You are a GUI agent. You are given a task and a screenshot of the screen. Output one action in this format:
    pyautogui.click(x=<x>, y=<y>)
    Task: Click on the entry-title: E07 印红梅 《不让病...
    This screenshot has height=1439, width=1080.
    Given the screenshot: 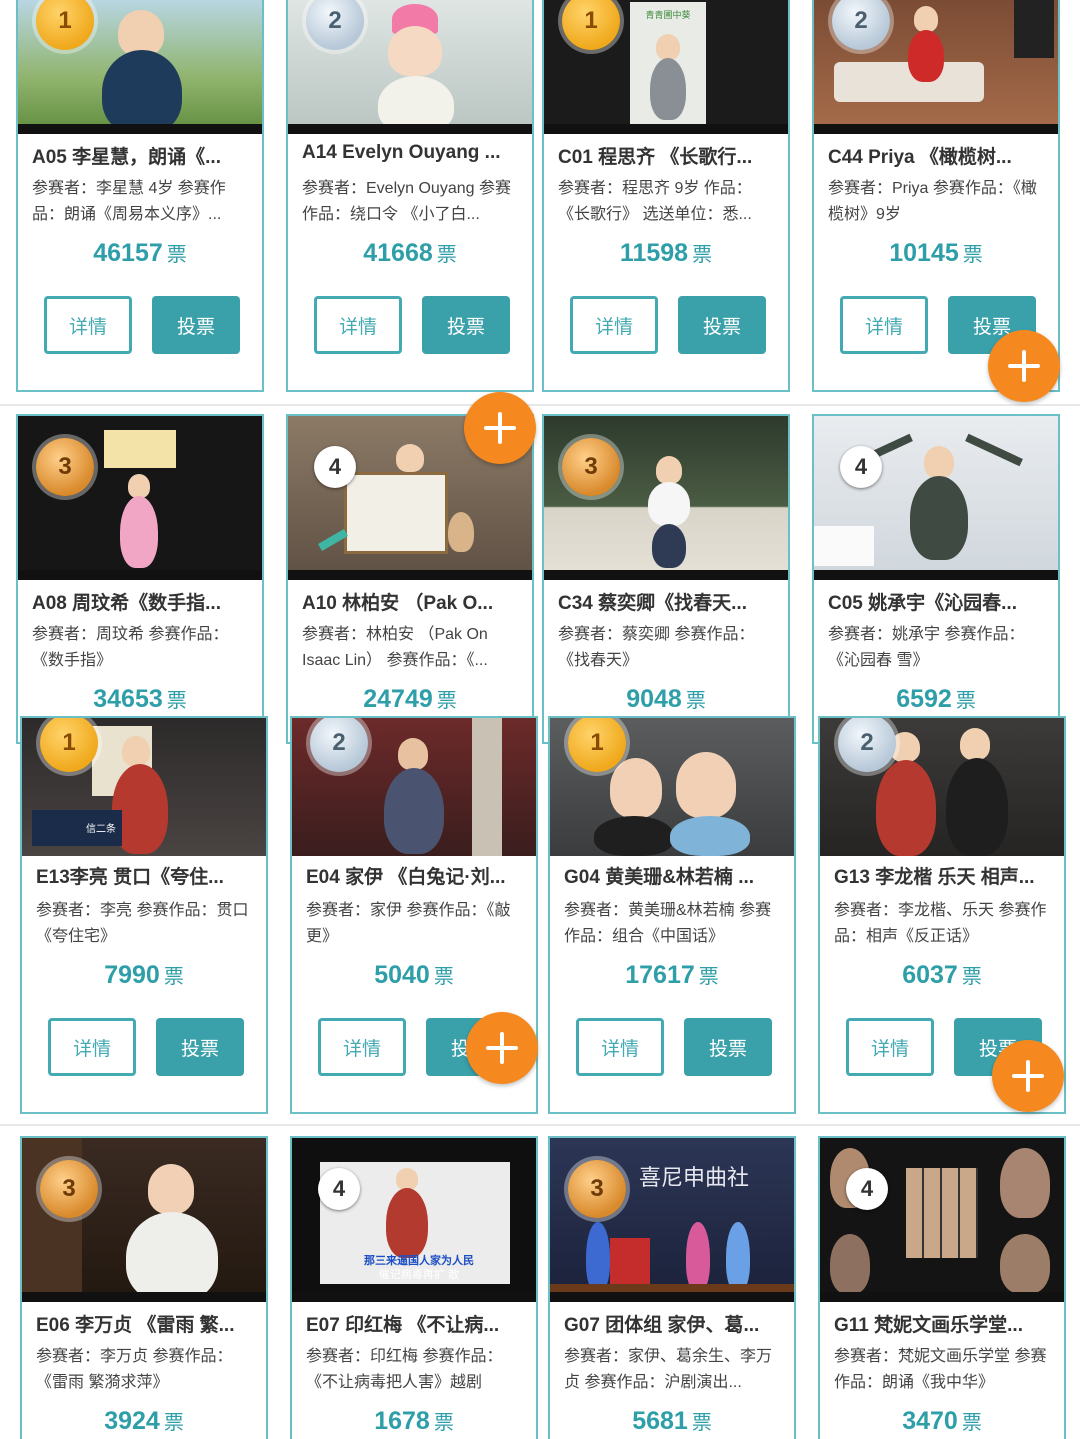 What is the action you would take?
    pyautogui.click(x=403, y=1325)
    